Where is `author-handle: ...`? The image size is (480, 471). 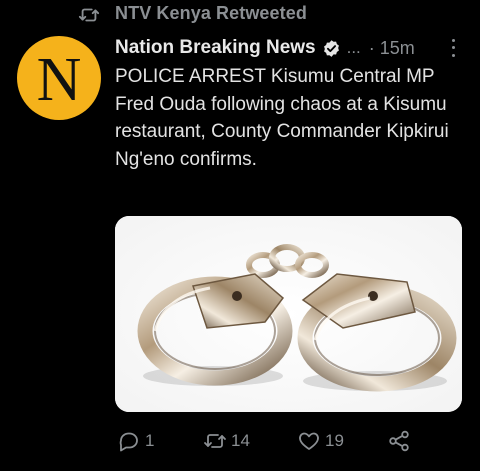
author-handle: ... is located at coordinates (353, 47).